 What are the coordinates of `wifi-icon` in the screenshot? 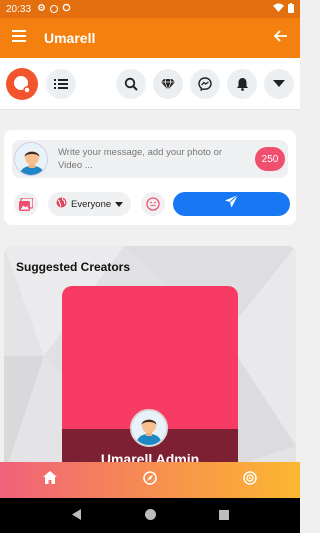 It's located at (278, 9).